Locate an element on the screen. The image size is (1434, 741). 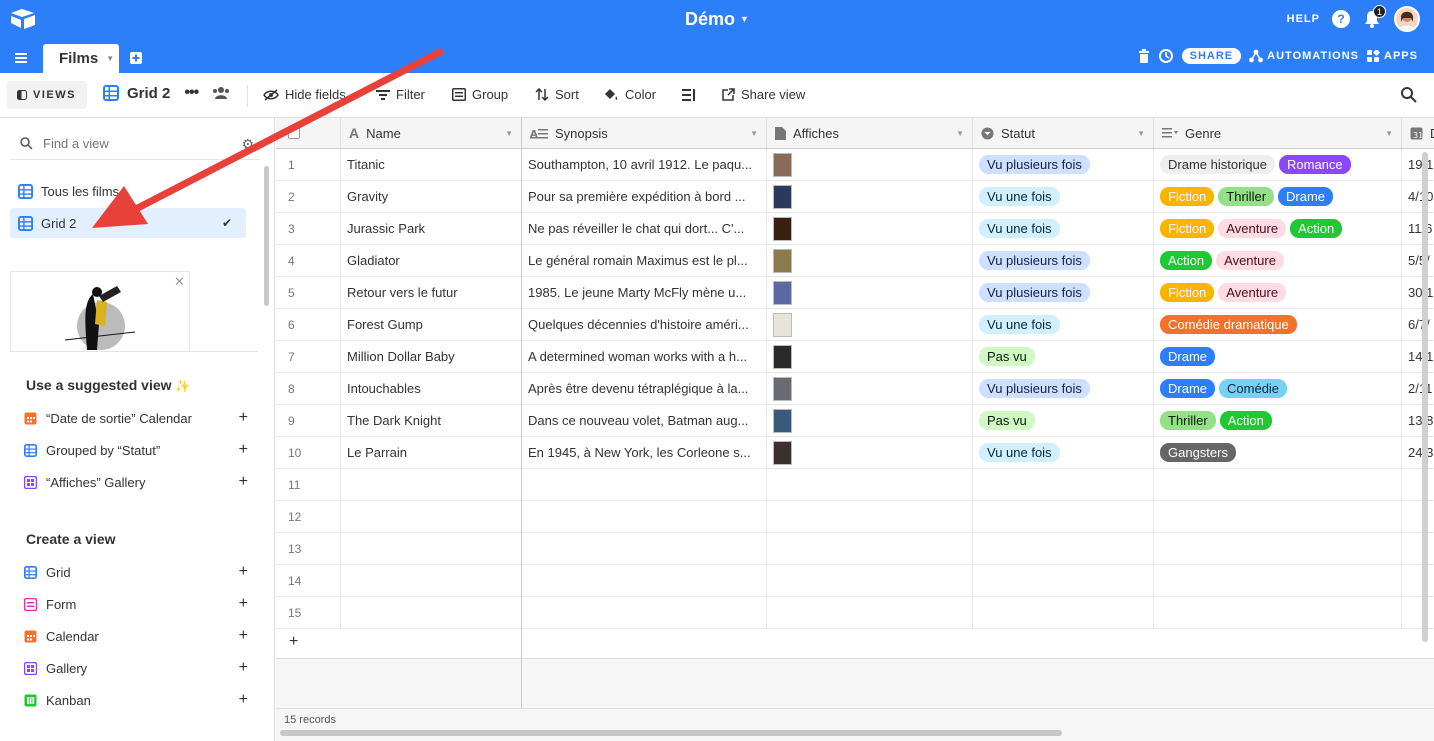
cell-name: Gravity is located at coordinates (431, 196).